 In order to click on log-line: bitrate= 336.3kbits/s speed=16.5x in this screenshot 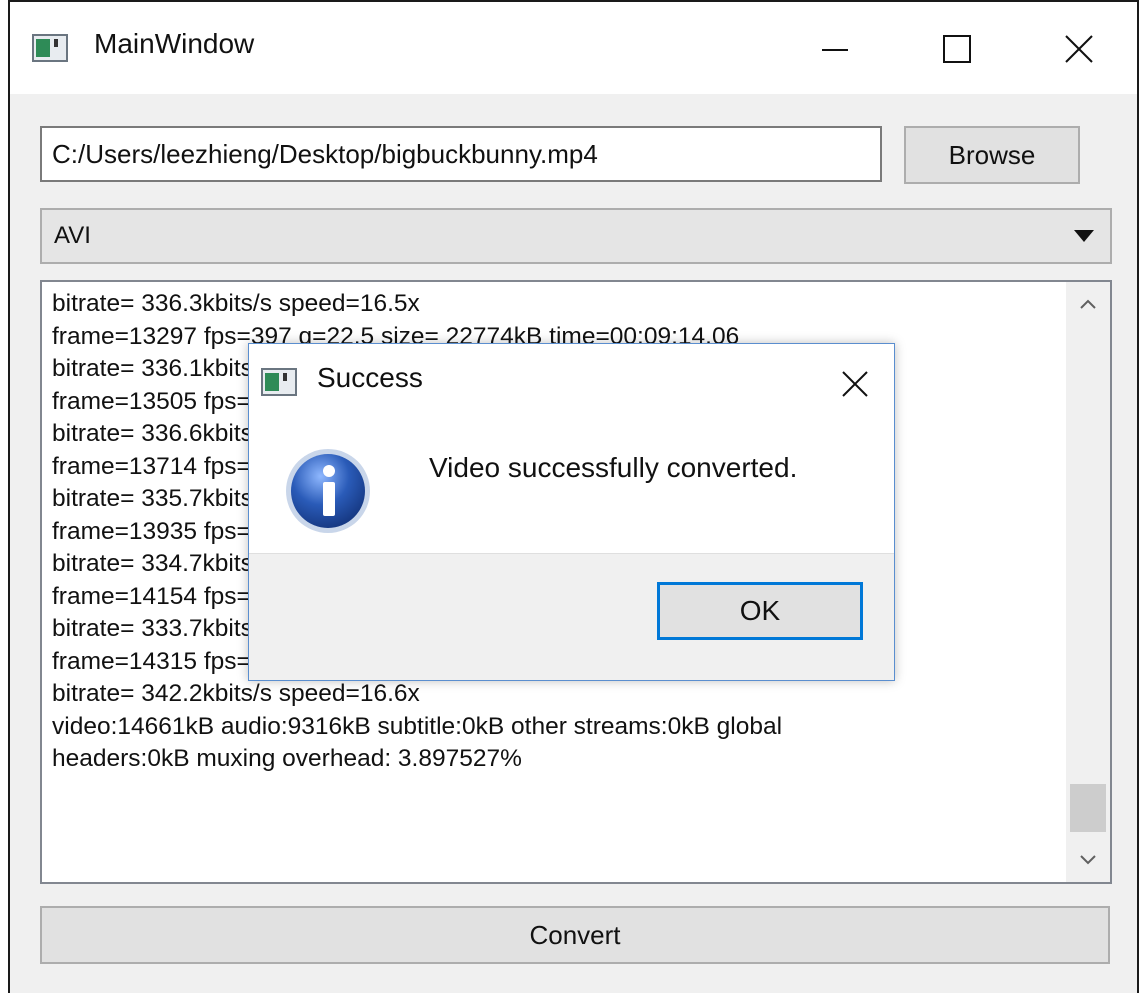, I will do `click(236, 303)`.